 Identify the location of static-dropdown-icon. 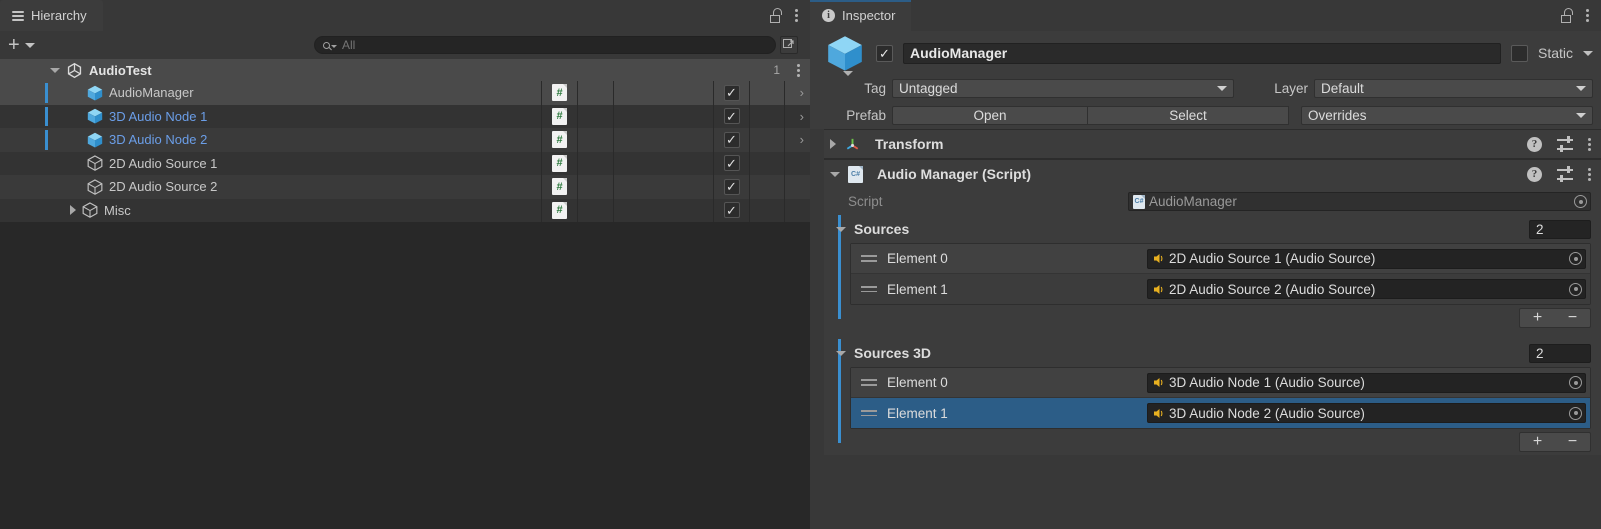
(1588, 53).